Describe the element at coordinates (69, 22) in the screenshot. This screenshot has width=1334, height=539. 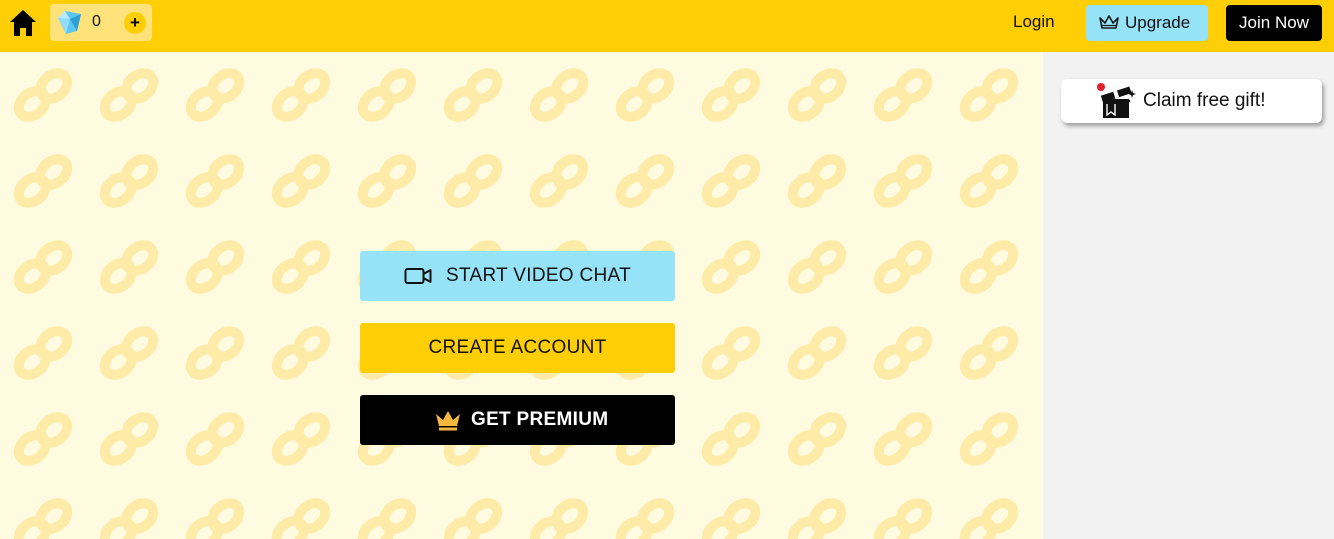
I see `gem-icon` at that location.